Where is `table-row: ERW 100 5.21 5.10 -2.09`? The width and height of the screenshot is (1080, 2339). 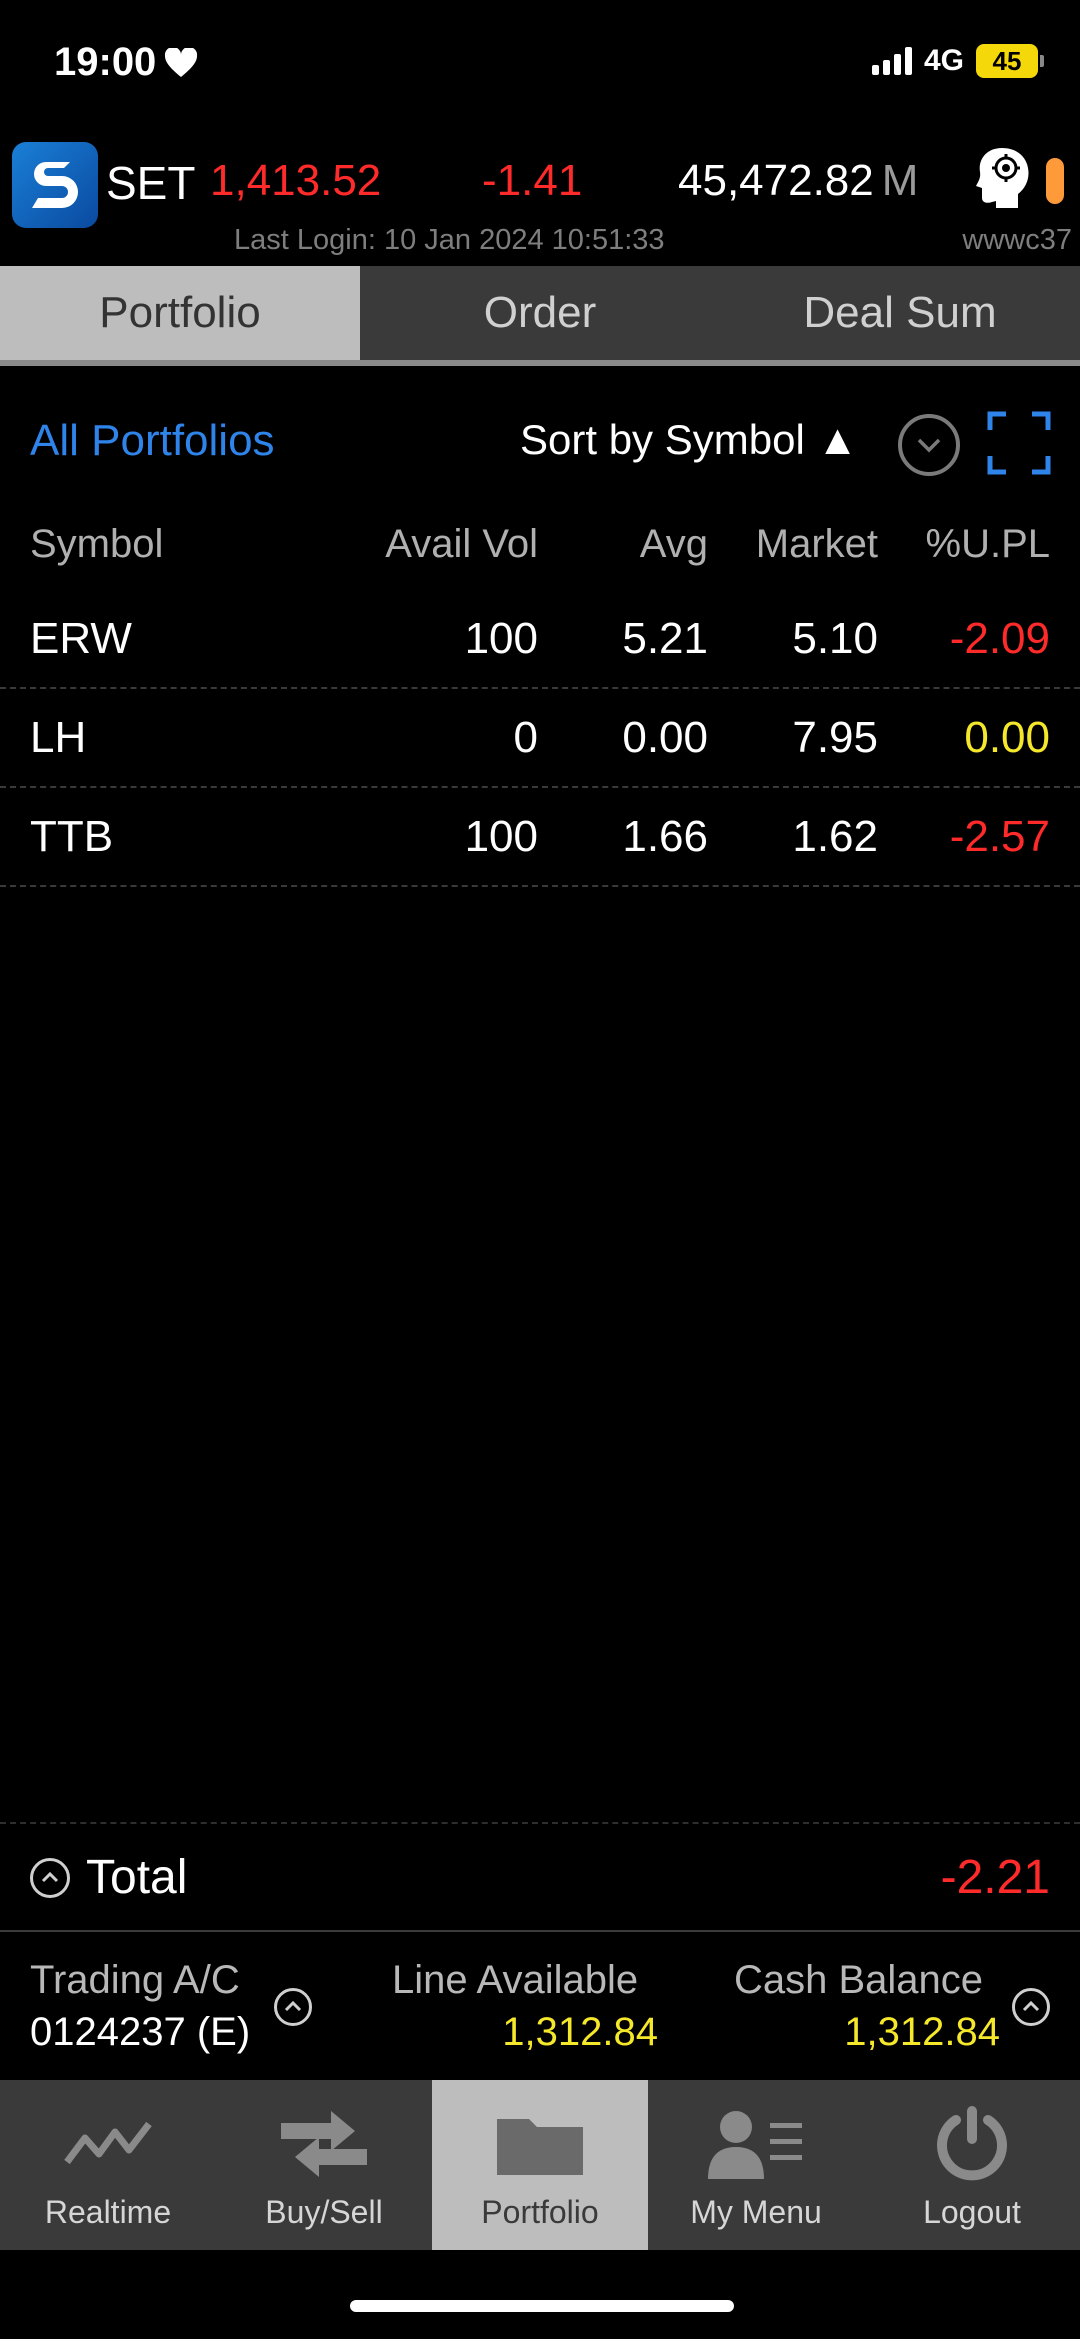 table-row: ERW 100 5.21 5.10 -2.09 is located at coordinates (540, 639).